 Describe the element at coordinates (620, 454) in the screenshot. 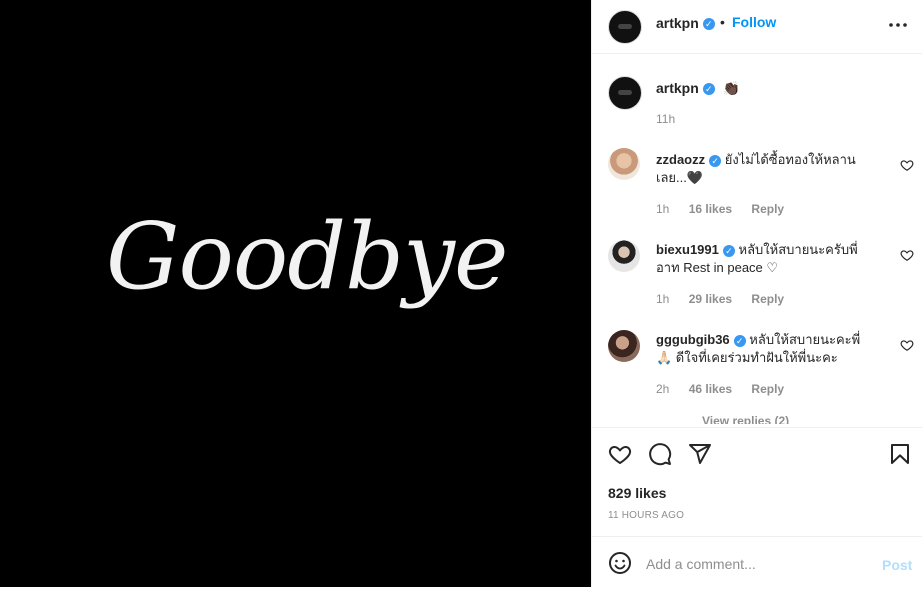

I see `heart-icon` at that location.